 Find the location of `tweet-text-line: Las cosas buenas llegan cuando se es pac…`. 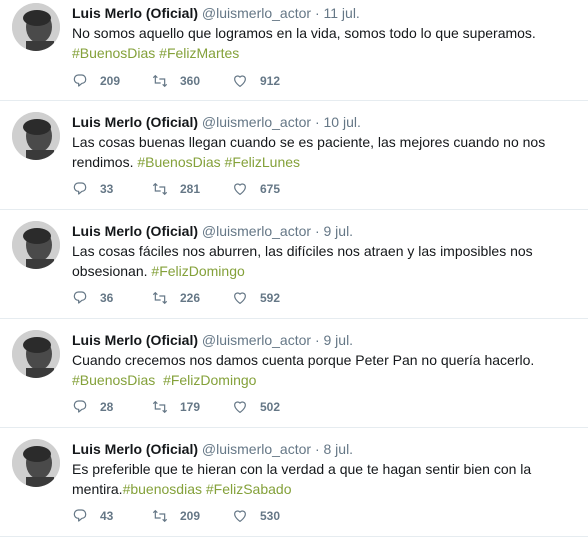

tweet-text-line: Las cosas buenas llegan cuando se es pac… is located at coordinates (325, 142).